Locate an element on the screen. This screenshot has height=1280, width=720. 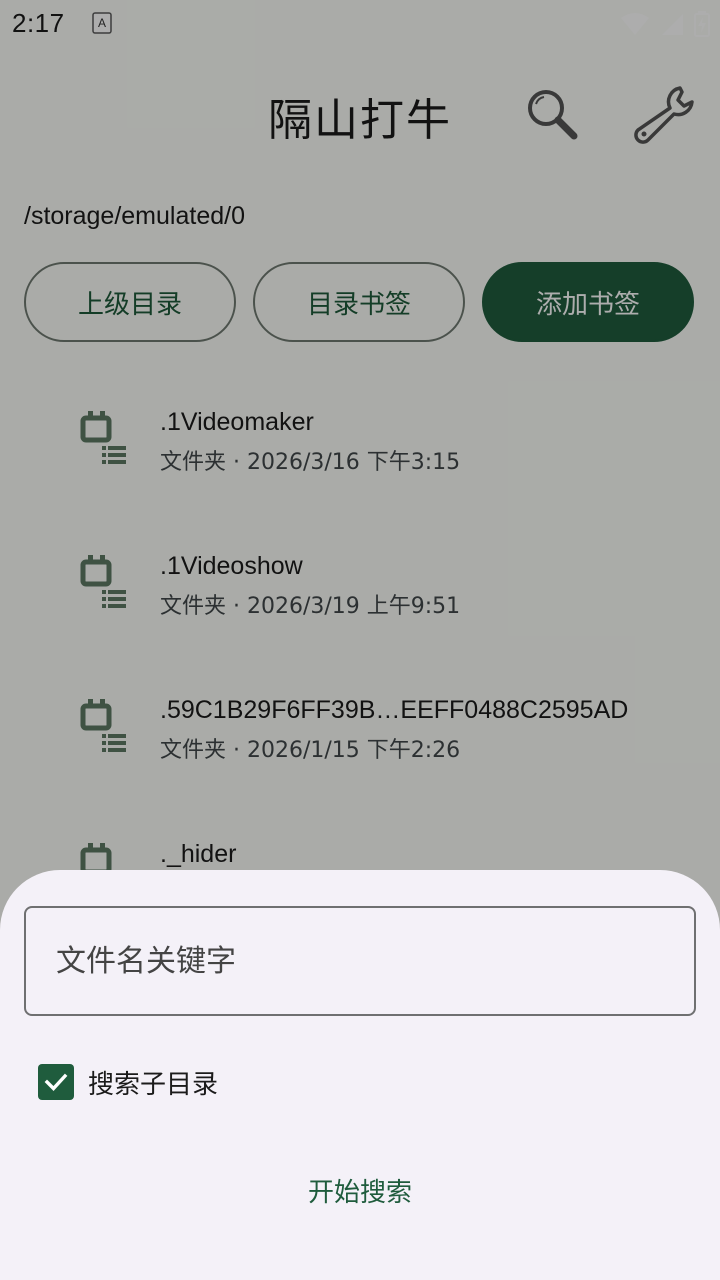
include-subdirectories-checkbox: 搜索子目录 is located at coordinates (128, 1082).